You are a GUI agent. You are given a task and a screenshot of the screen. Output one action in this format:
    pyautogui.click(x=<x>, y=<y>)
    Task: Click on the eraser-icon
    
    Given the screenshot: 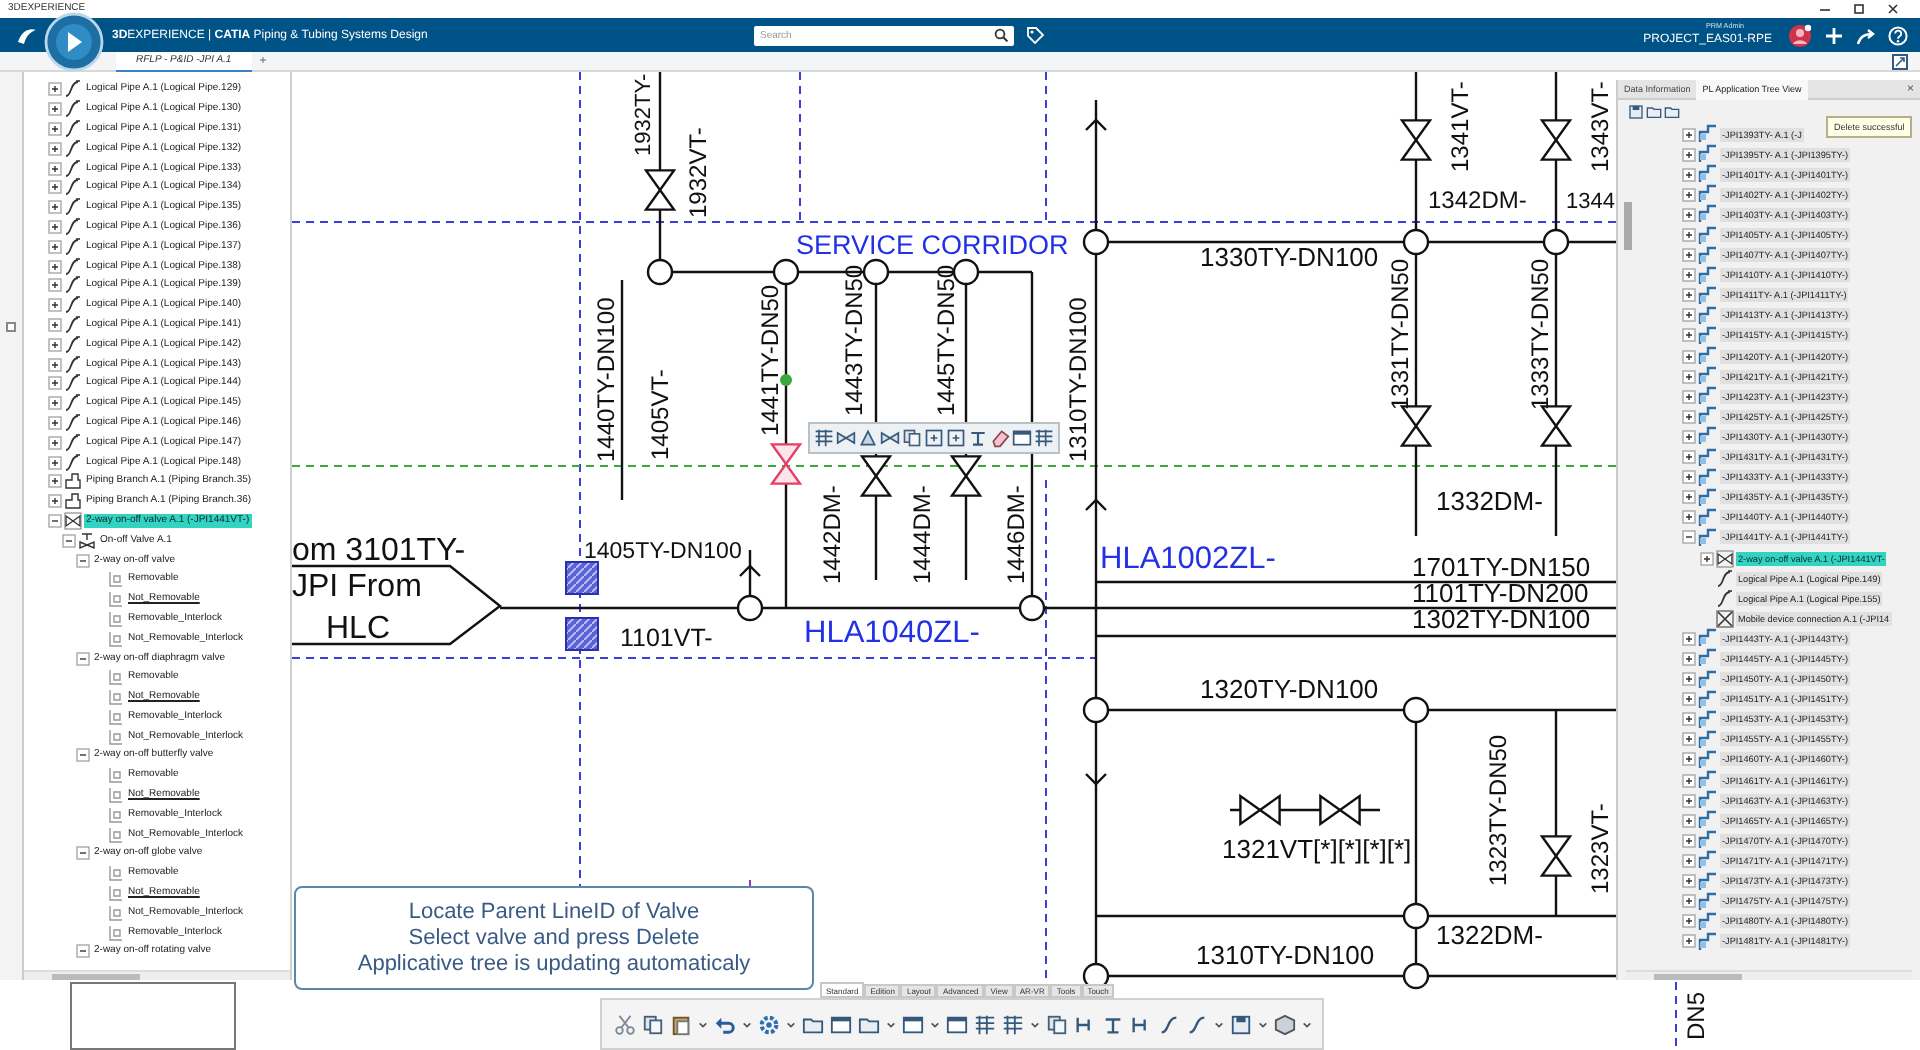 What is the action you would take?
    pyautogui.click(x=1000, y=438)
    